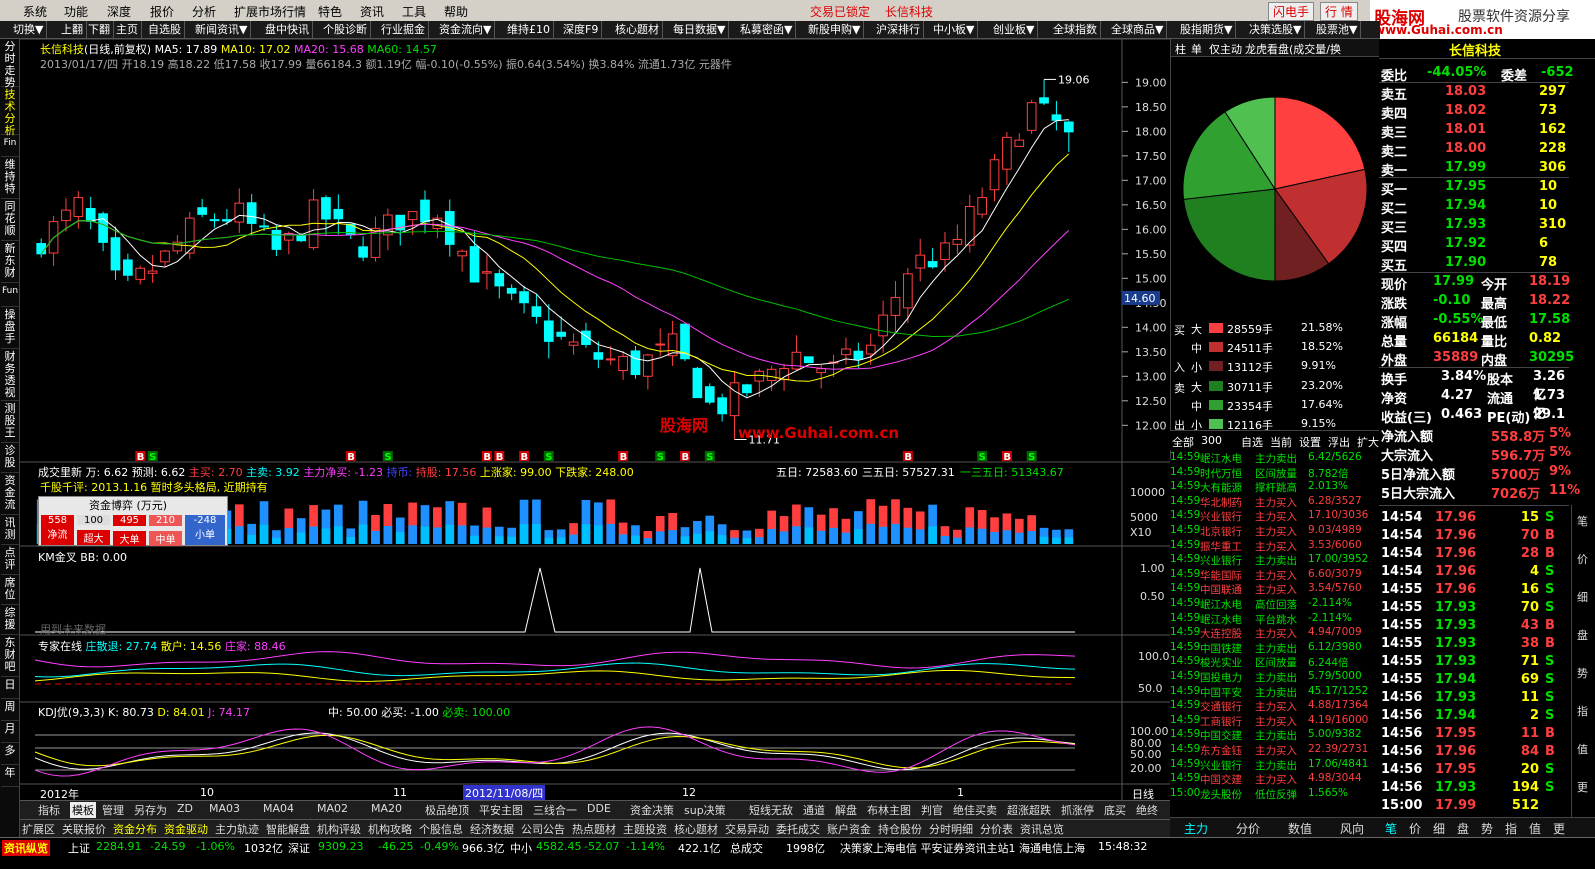 The height and width of the screenshot is (869, 1595). I want to click on news-row: 15:00 龙头股份 低位反弹 1.565%, so click(1272, 793).